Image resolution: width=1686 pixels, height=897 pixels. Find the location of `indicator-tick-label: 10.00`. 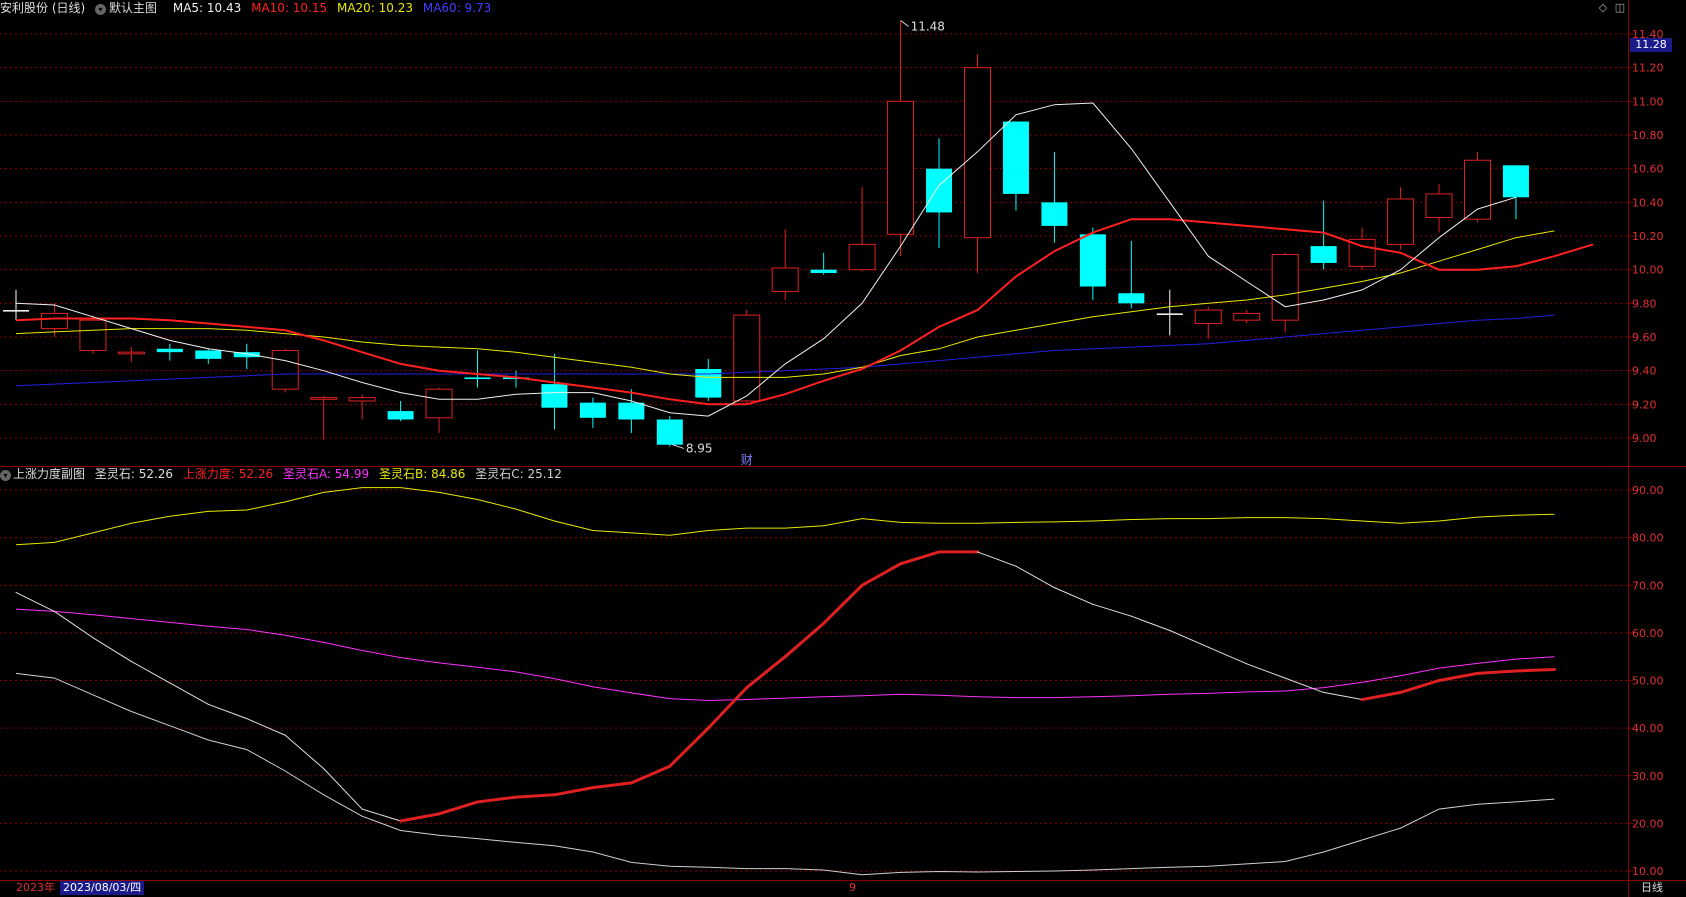

indicator-tick-label: 10.00 is located at coordinates (1648, 871).